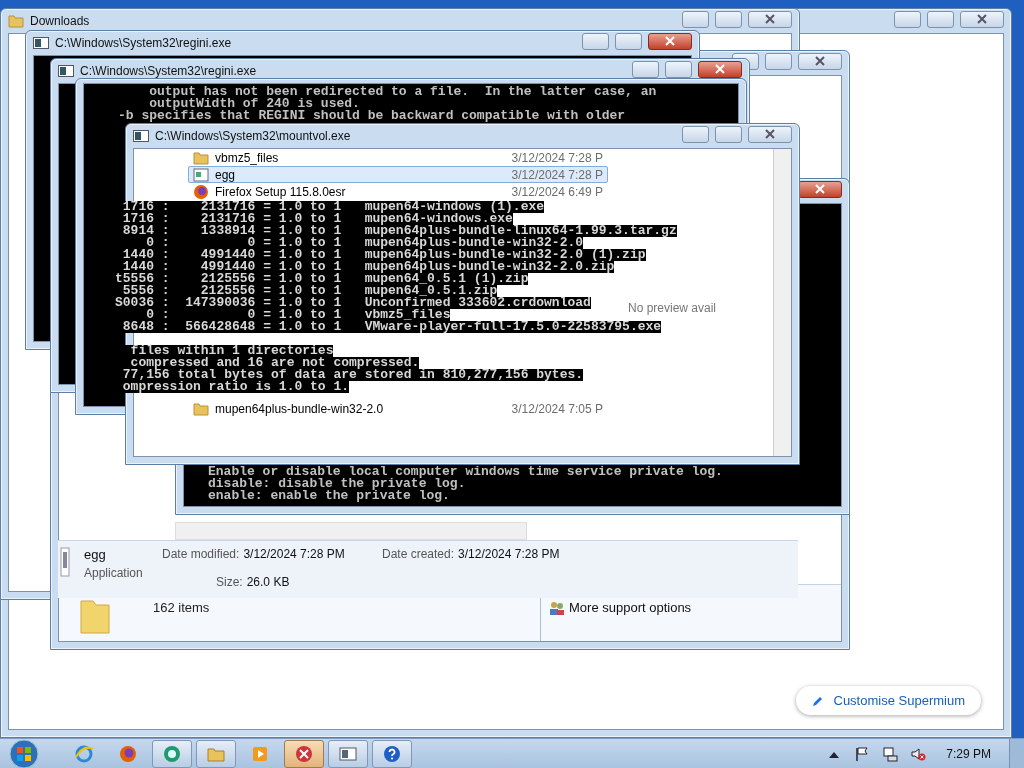 The height and width of the screenshot is (768, 1024). What do you see at coordinates (888, 700) in the screenshot?
I see `customise-button: Customise Supermium` at bounding box center [888, 700].